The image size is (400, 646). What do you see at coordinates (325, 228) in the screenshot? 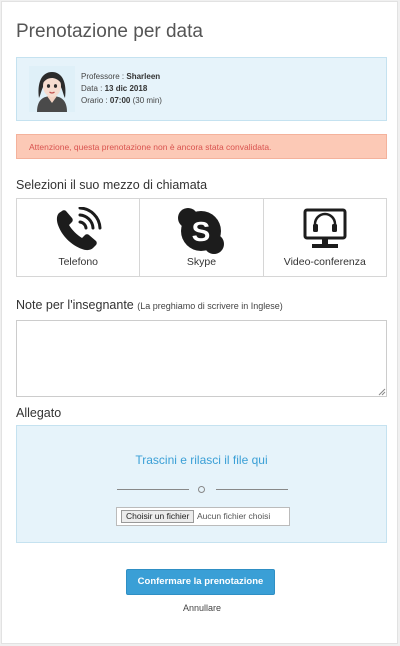
I see `headset-monitor-icon` at bounding box center [325, 228].